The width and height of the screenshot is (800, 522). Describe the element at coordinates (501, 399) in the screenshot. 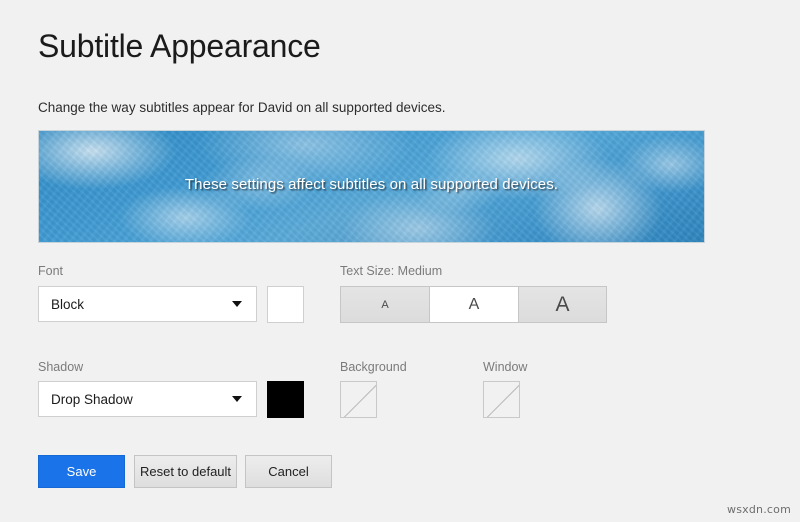

I see `window-color-swatch` at that location.